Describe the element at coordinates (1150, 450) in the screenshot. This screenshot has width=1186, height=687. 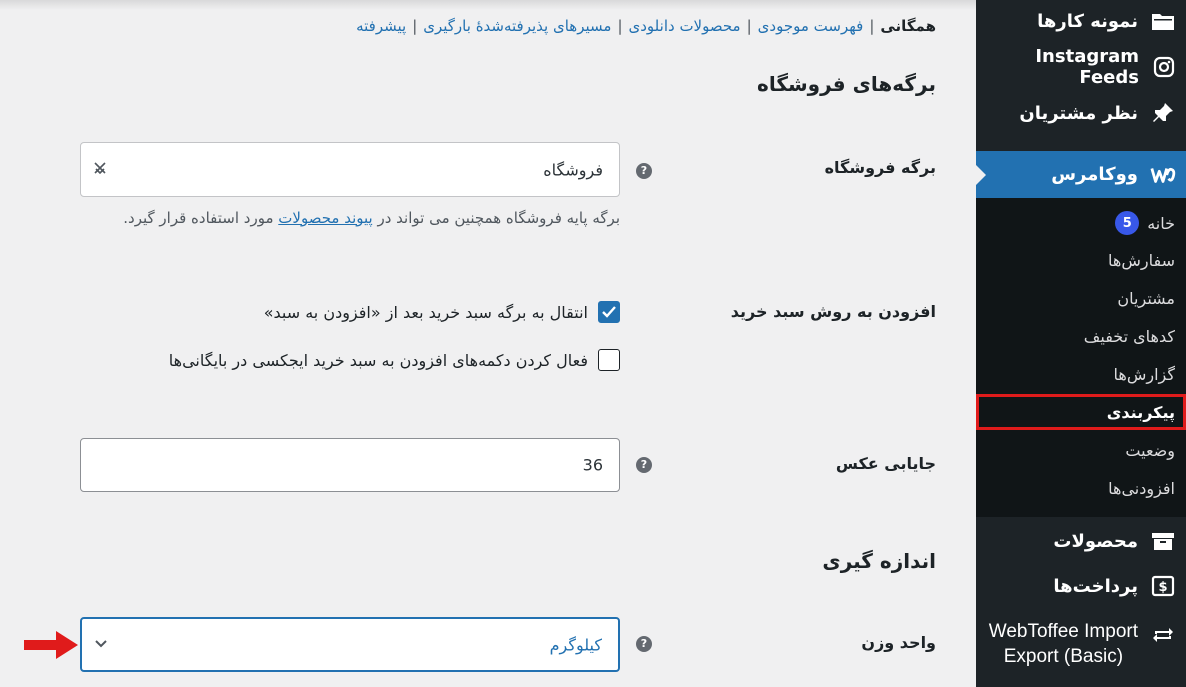
I see `submenu-item-label: وضعیت` at that location.